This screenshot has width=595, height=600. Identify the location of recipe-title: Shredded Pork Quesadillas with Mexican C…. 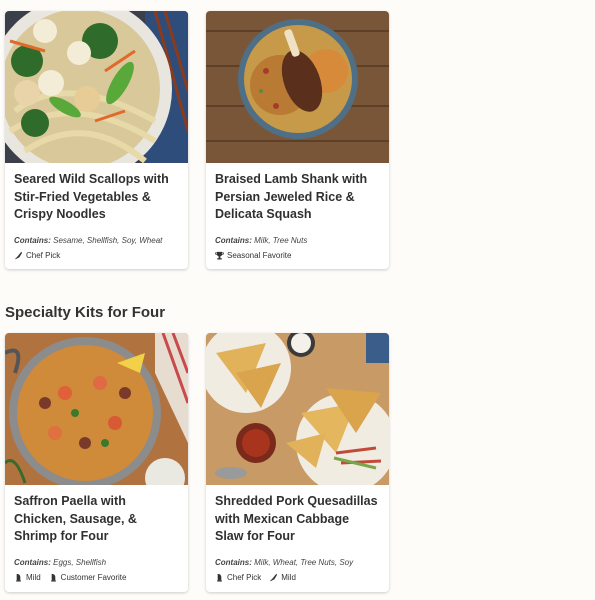
(297, 520).